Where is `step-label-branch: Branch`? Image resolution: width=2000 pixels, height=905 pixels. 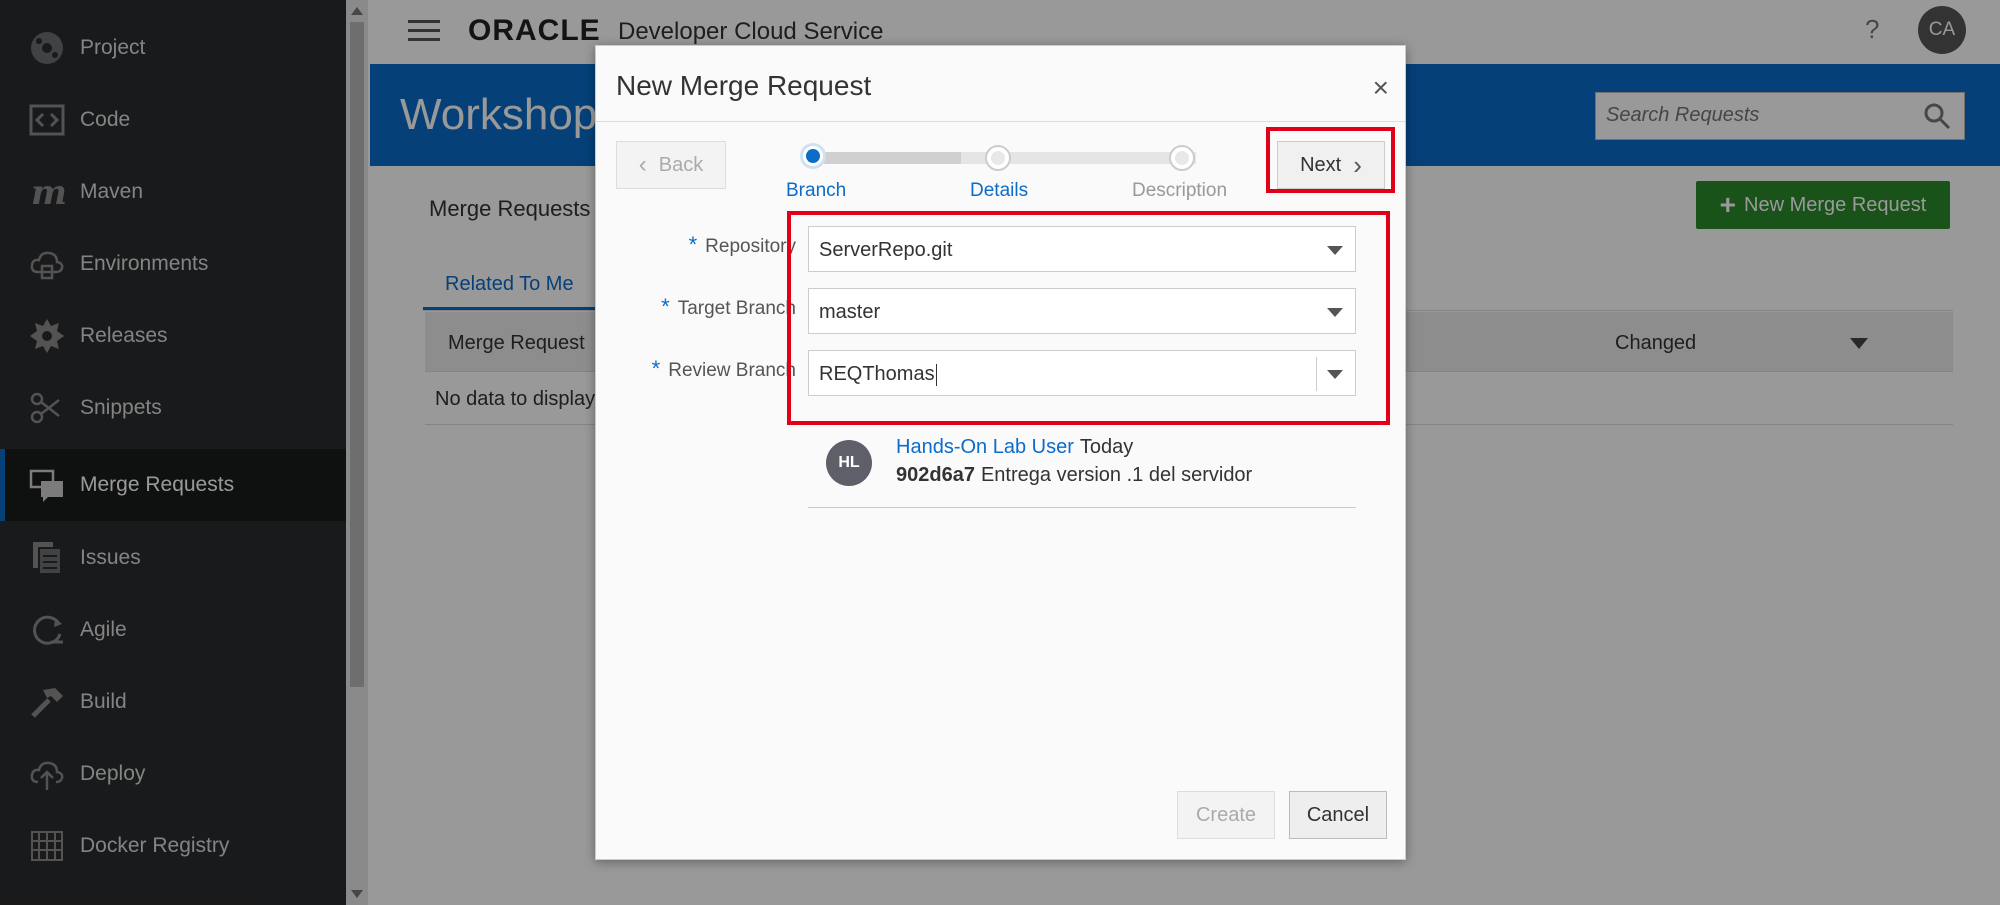 step-label-branch: Branch is located at coordinates (816, 191).